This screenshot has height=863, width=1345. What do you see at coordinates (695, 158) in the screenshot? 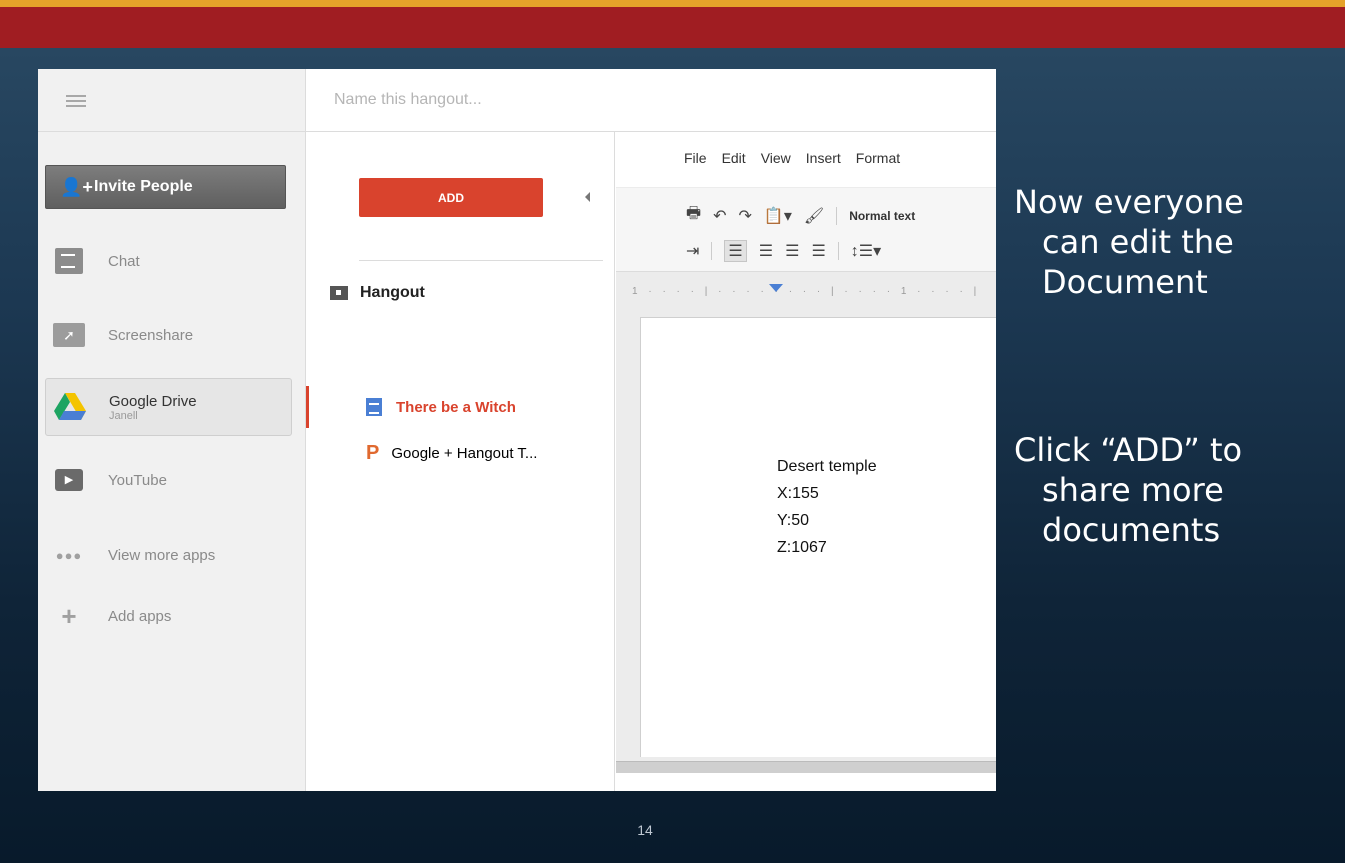
I see `menu-file: File` at bounding box center [695, 158].